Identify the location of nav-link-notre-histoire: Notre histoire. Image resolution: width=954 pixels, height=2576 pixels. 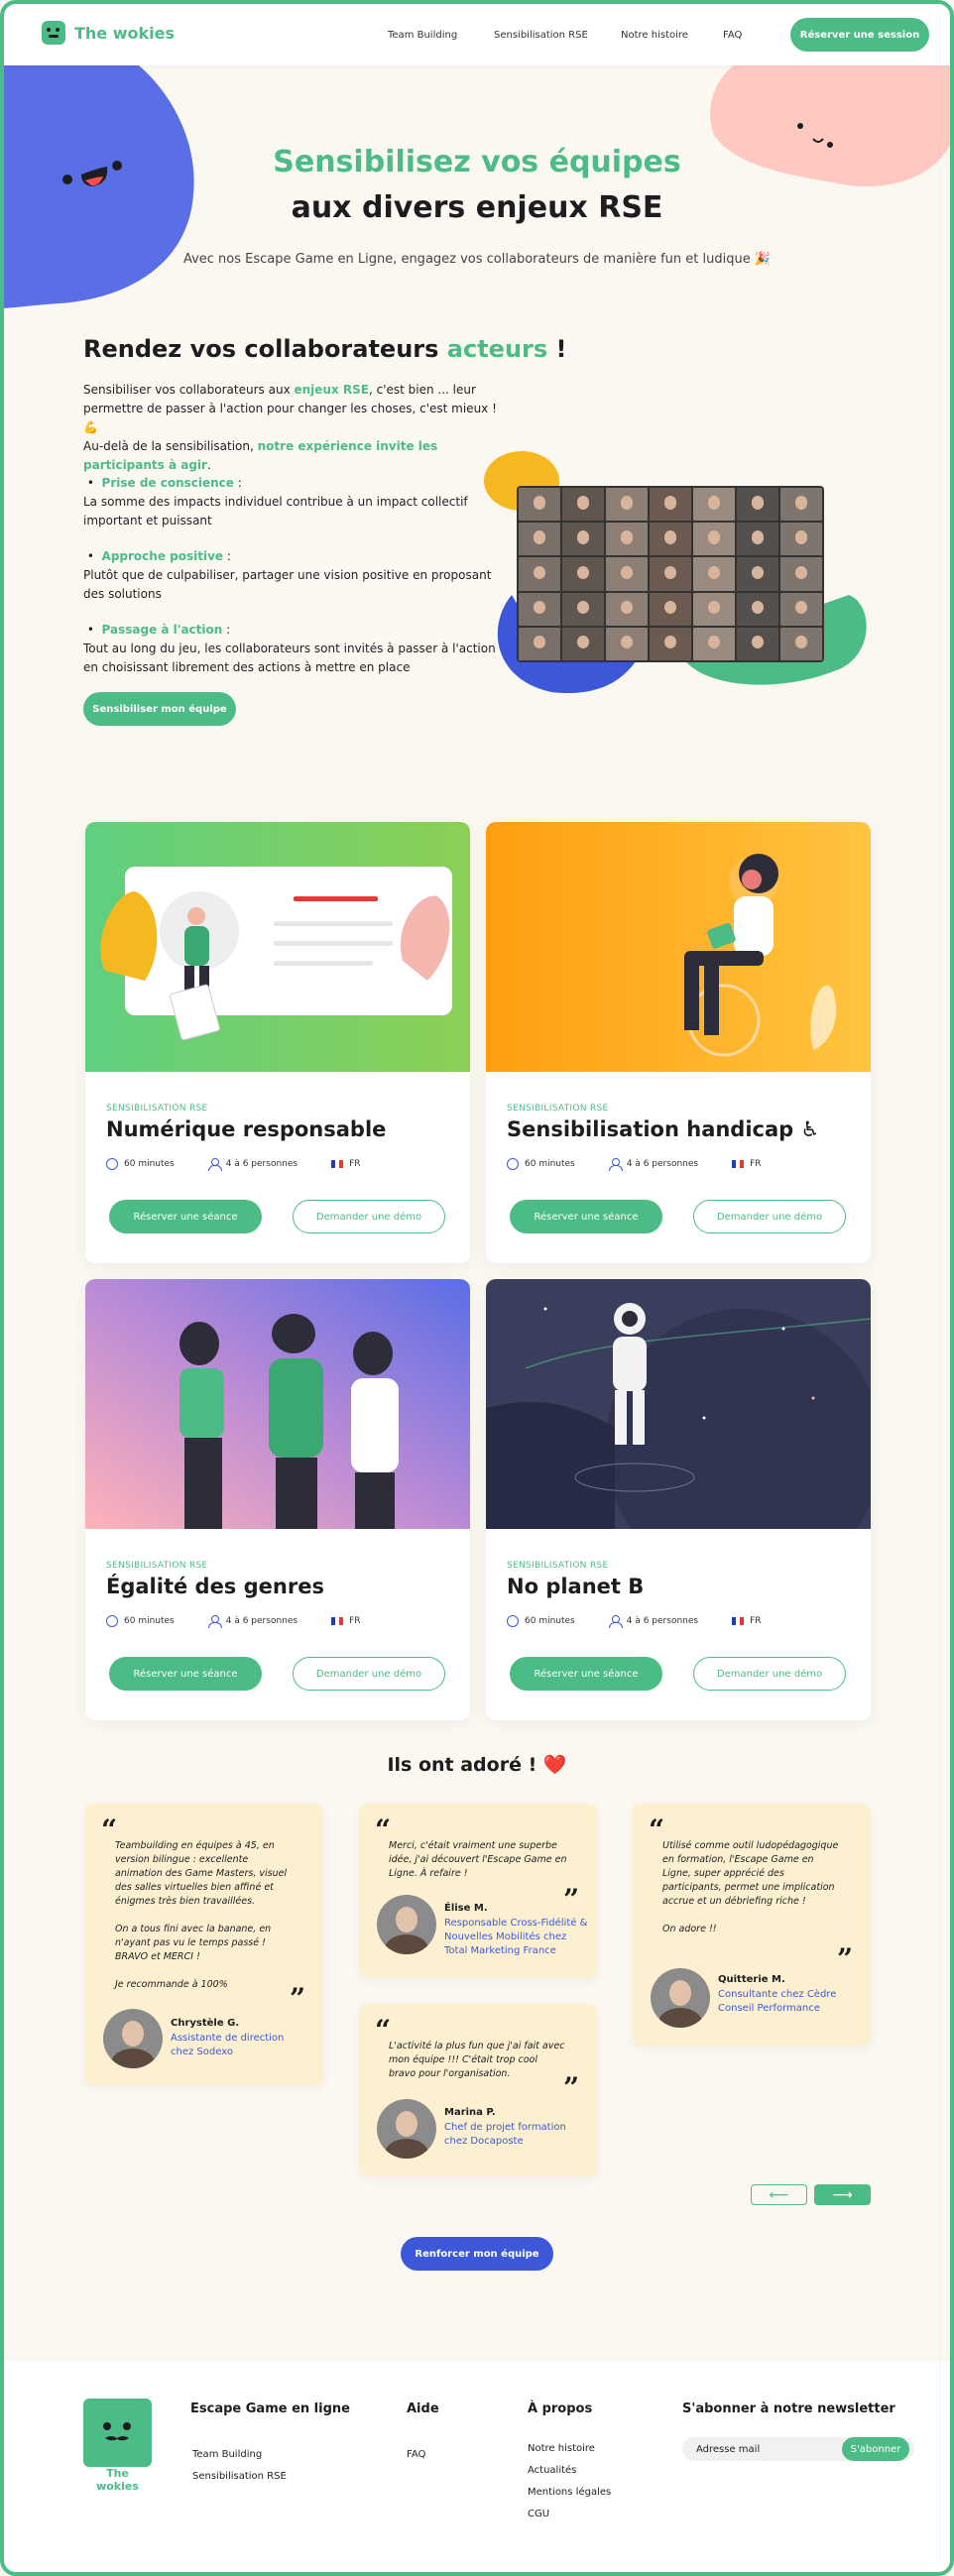
(654, 35).